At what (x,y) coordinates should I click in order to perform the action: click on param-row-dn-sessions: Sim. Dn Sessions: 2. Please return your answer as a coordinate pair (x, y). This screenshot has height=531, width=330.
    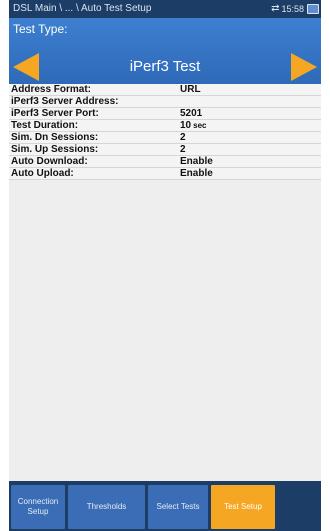
    Looking at the image, I should click on (165, 138).